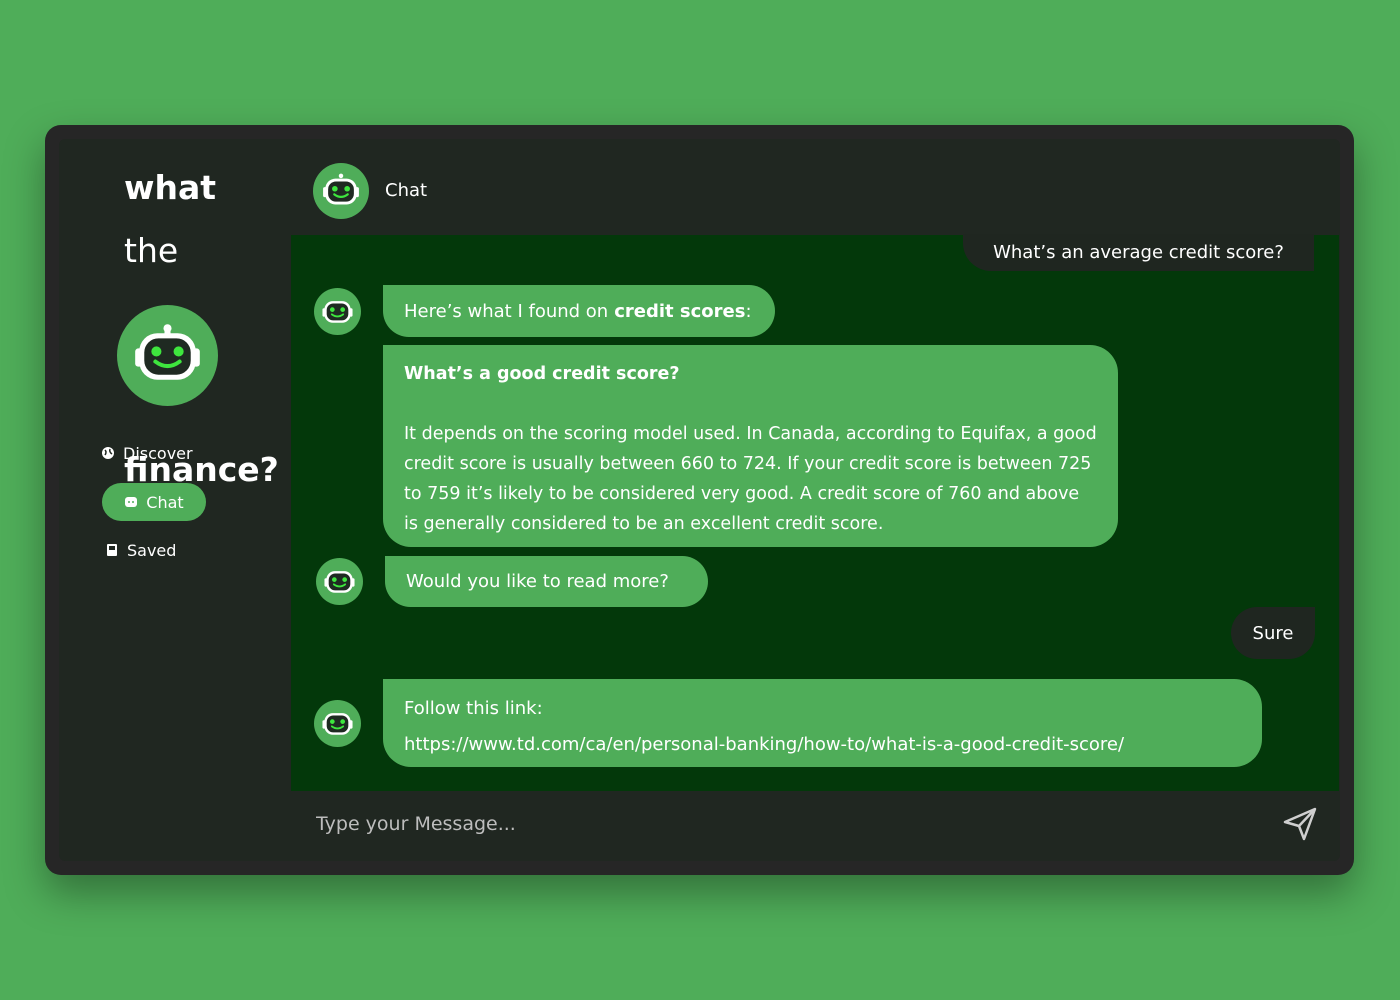 The width and height of the screenshot is (1400, 1000). What do you see at coordinates (680, 311) in the screenshot?
I see `message-bold-text: credit scores` at bounding box center [680, 311].